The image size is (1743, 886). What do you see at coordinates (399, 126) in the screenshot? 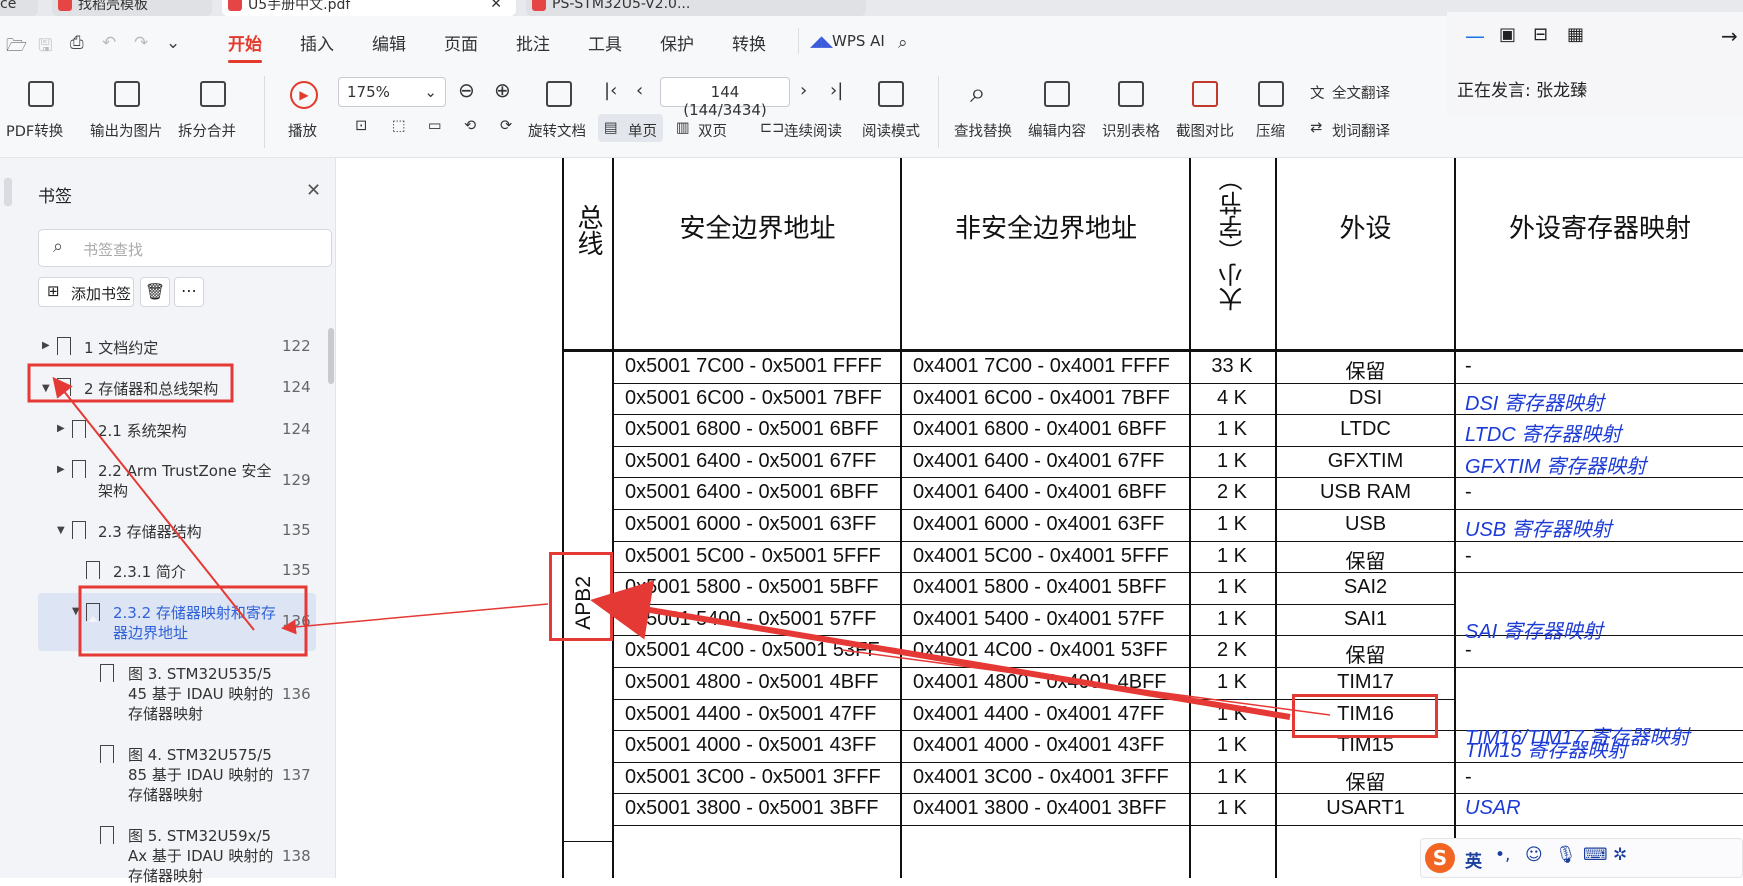
I see `fit-page-icon: ⬚` at bounding box center [399, 126].